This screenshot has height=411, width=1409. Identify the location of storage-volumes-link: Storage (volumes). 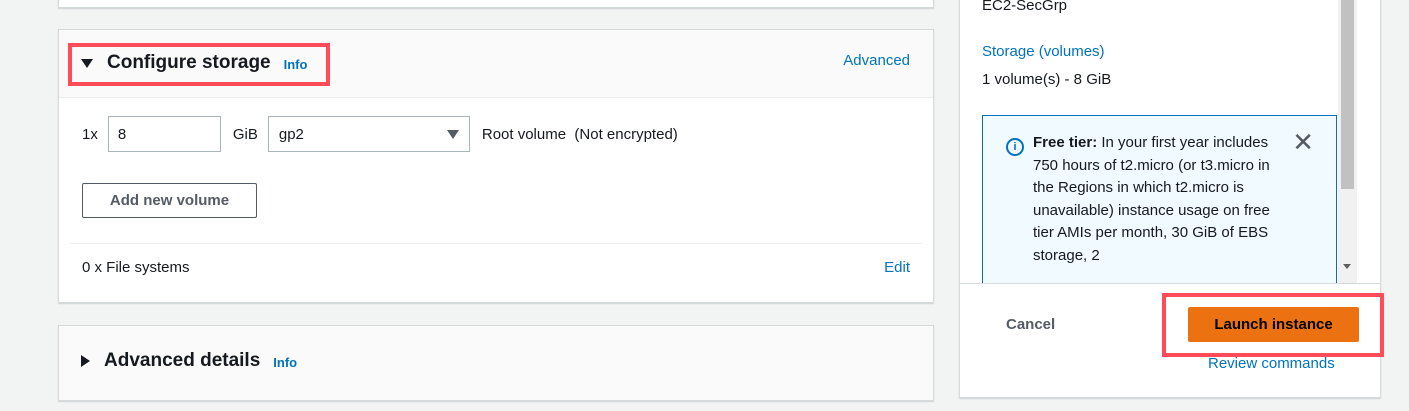
(1043, 51).